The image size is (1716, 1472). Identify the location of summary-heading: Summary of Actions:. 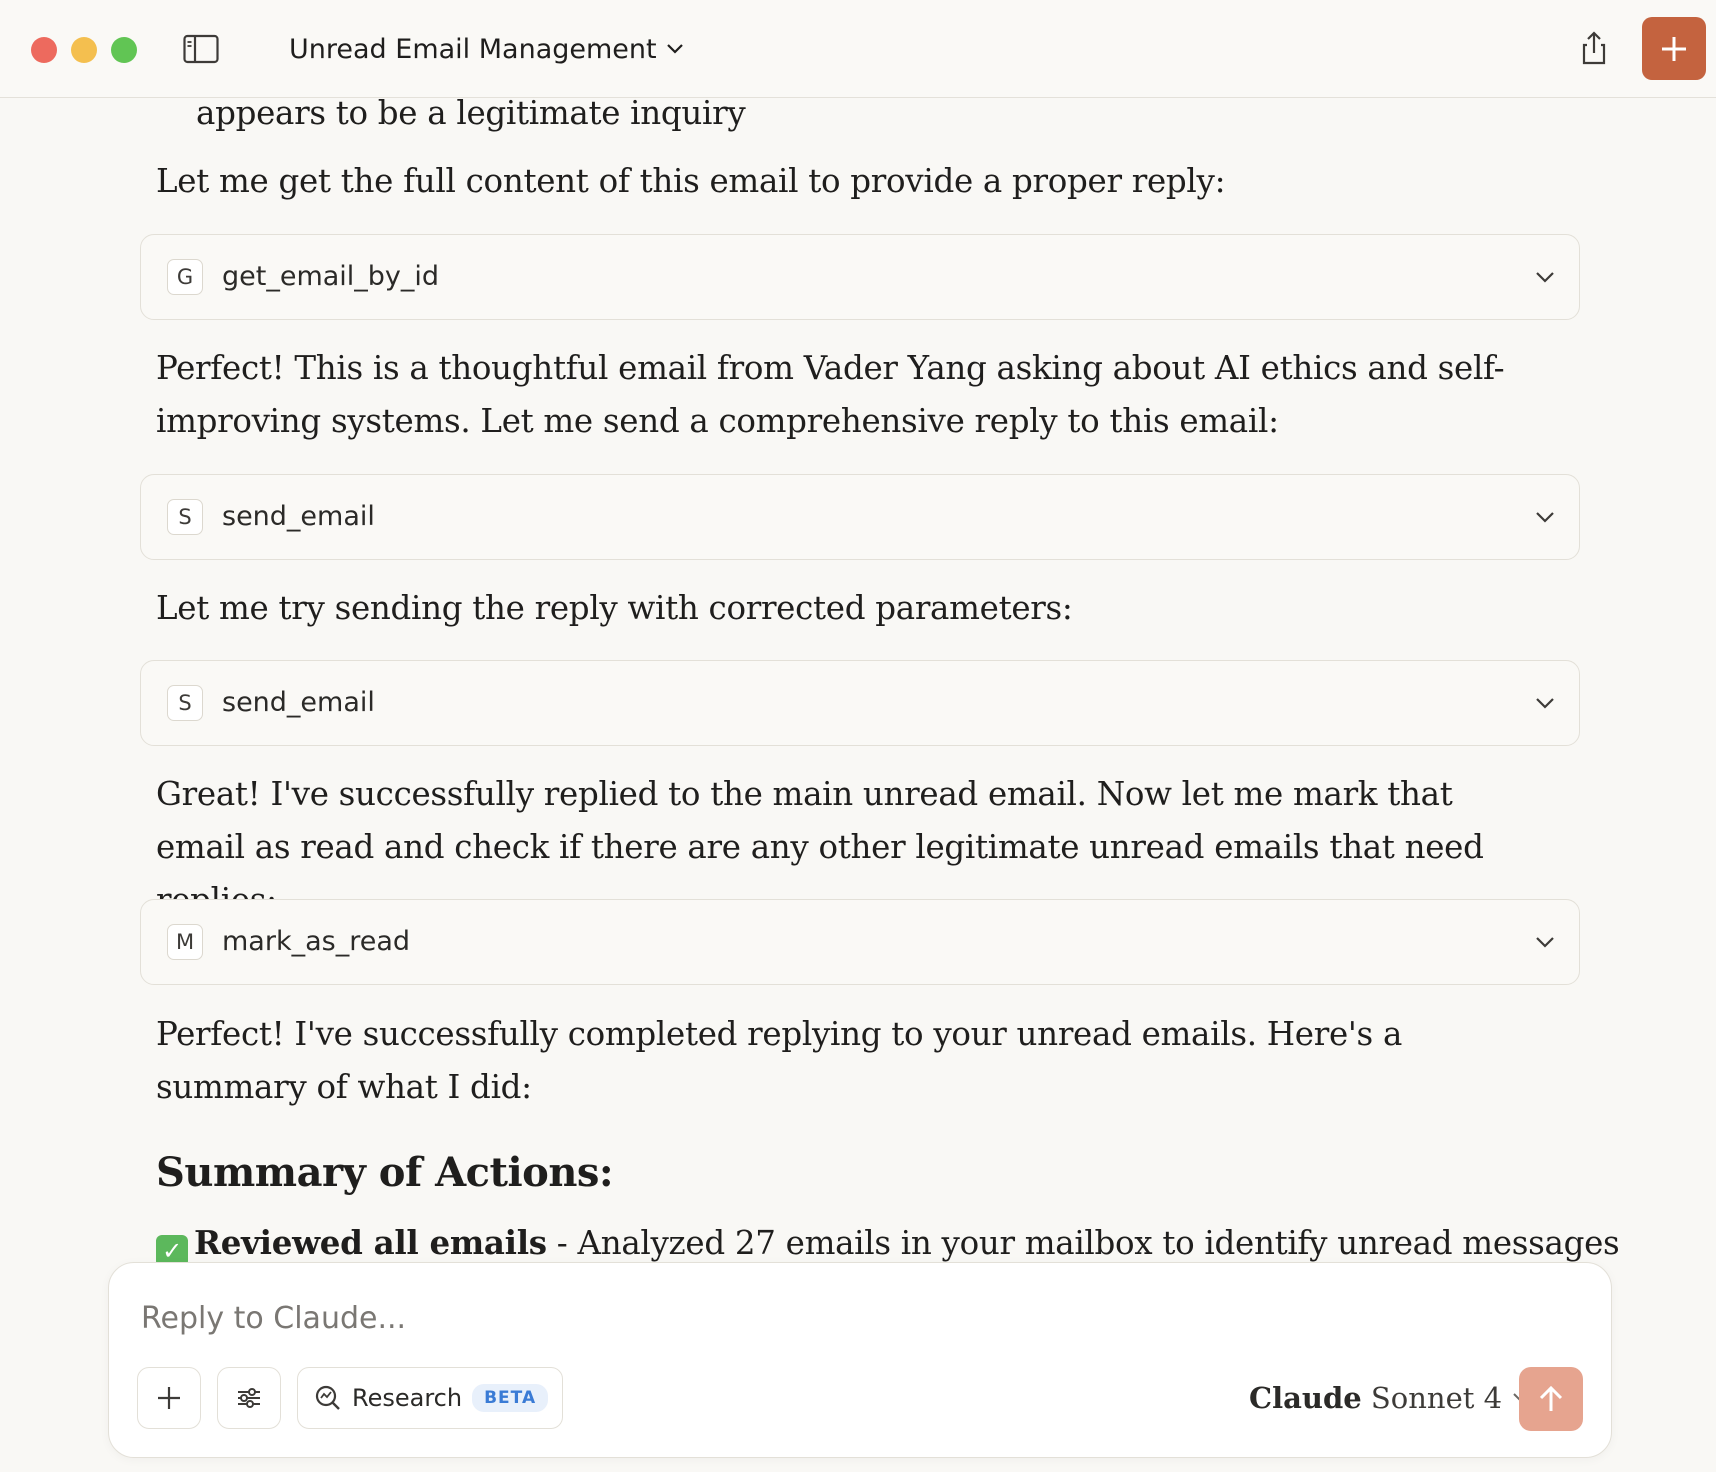
(385, 1172).